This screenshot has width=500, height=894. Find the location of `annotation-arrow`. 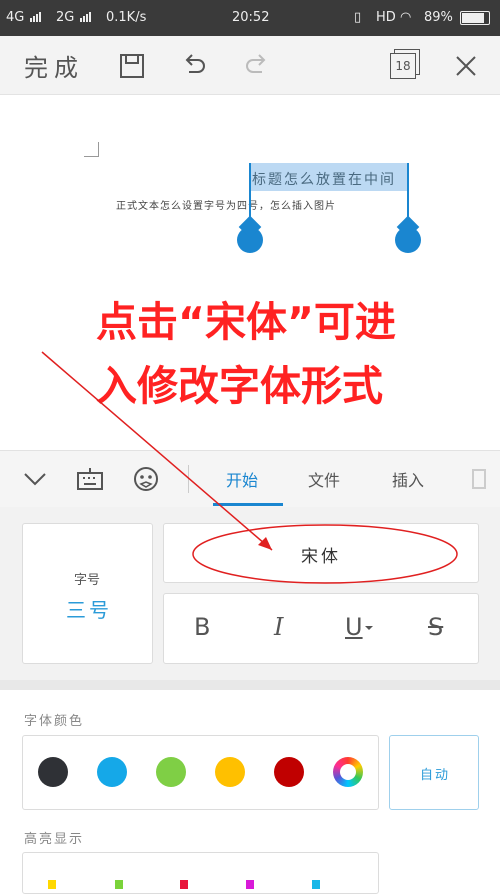

annotation-arrow is located at coordinates (157, 451).